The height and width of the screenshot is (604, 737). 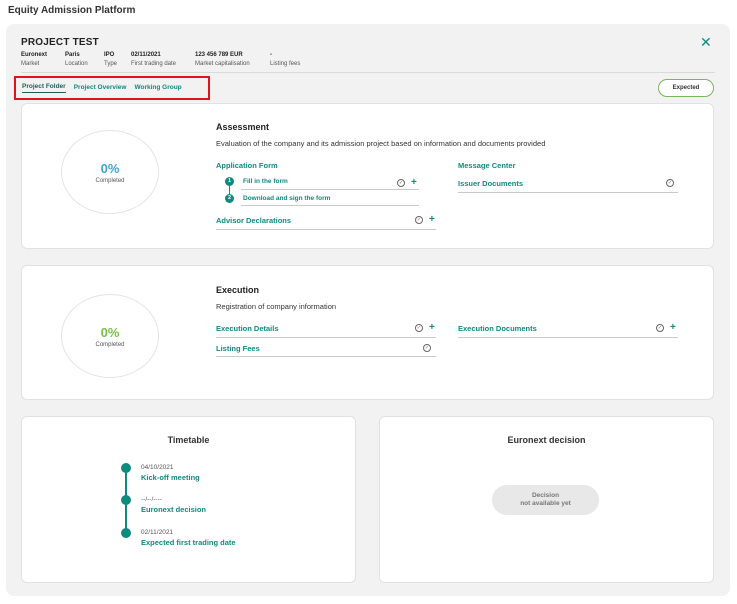 I want to click on assessment-progress-label: Completed, so click(x=110, y=180).